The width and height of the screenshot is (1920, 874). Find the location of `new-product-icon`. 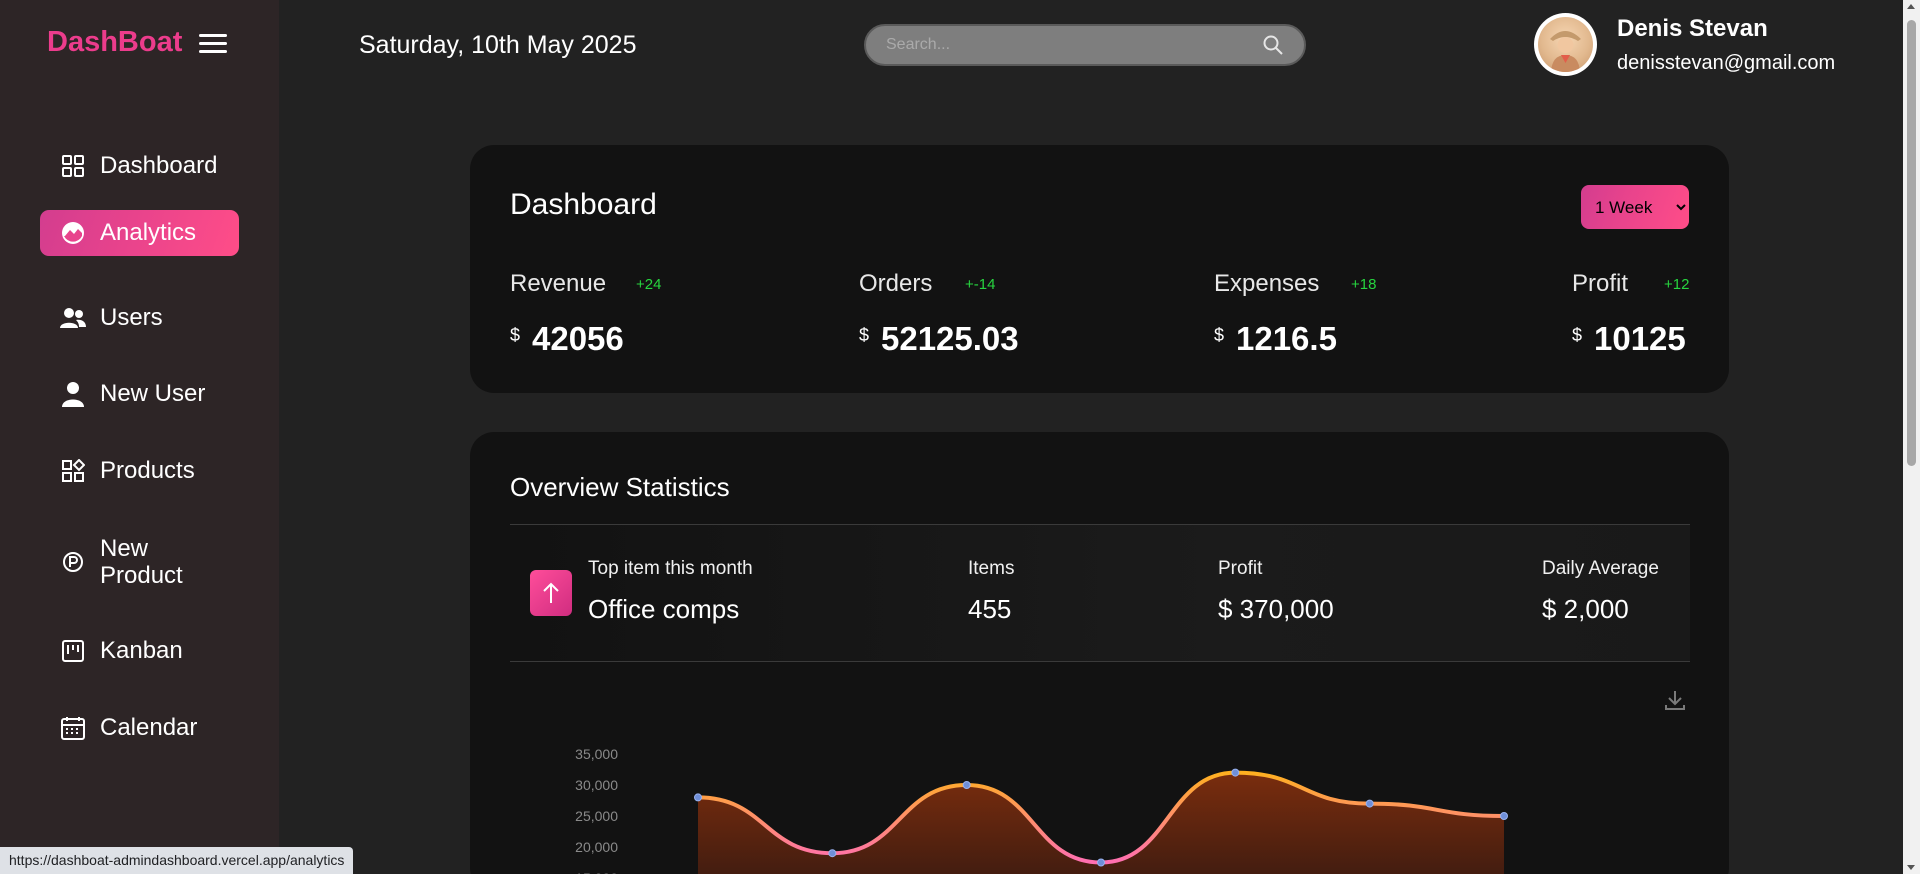

new-product-icon is located at coordinates (73, 562).